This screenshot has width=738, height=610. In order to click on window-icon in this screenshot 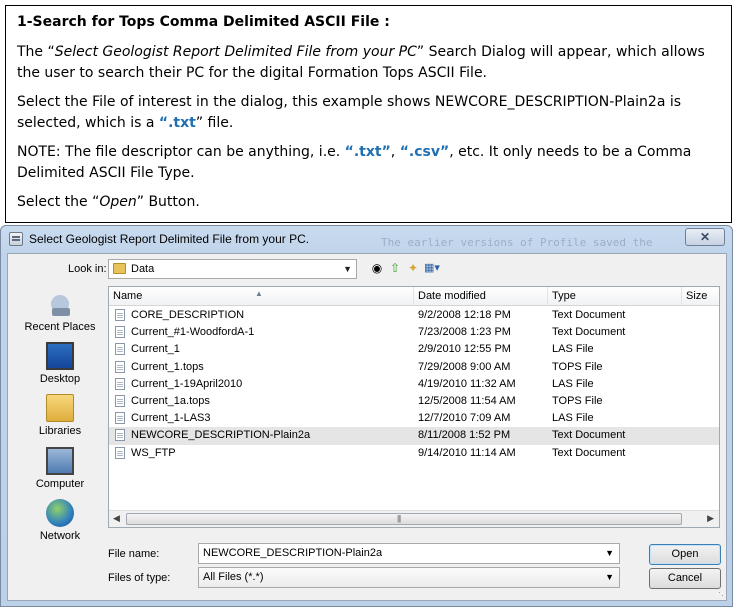, I will do `click(16, 239)`.